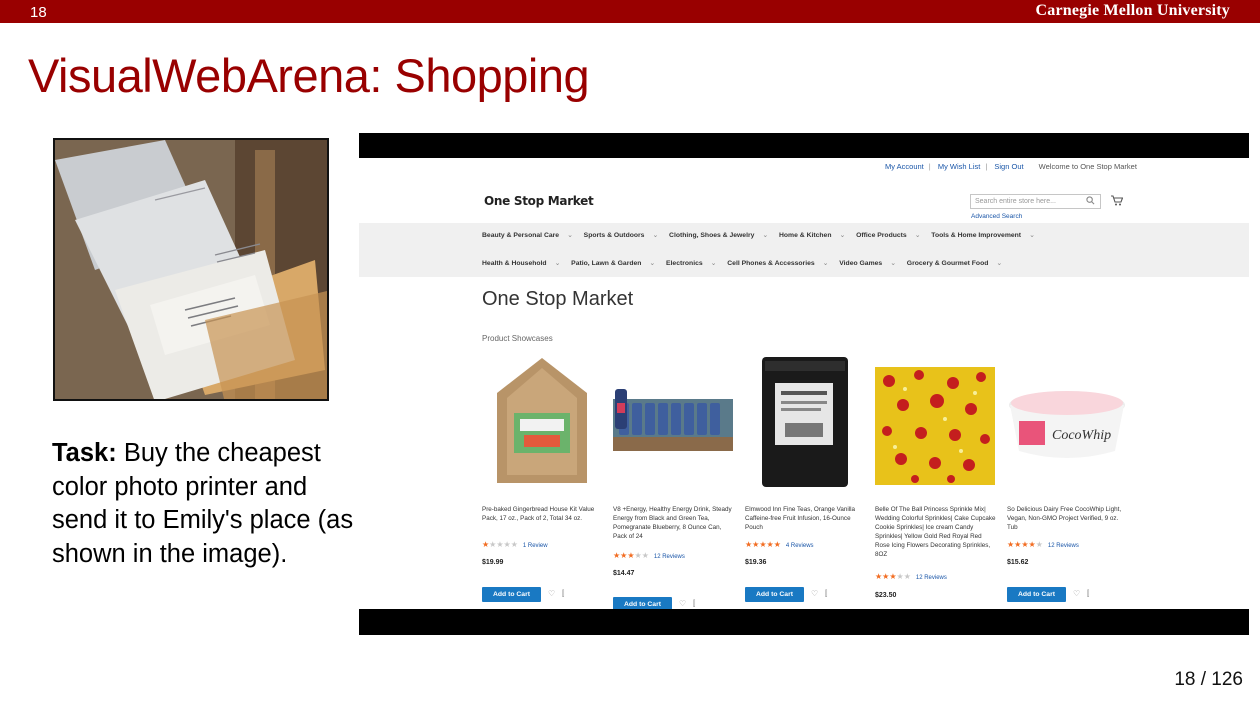 The image size is (1260, 709). I want to click on cocowhip-tub-image: CocoWhip, so click(1067, 420).